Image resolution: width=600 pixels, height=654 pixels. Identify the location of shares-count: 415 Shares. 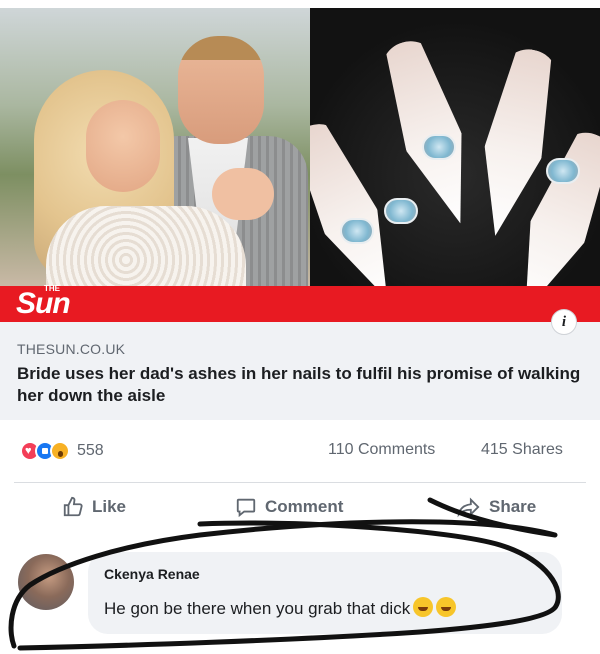
(522, 450).